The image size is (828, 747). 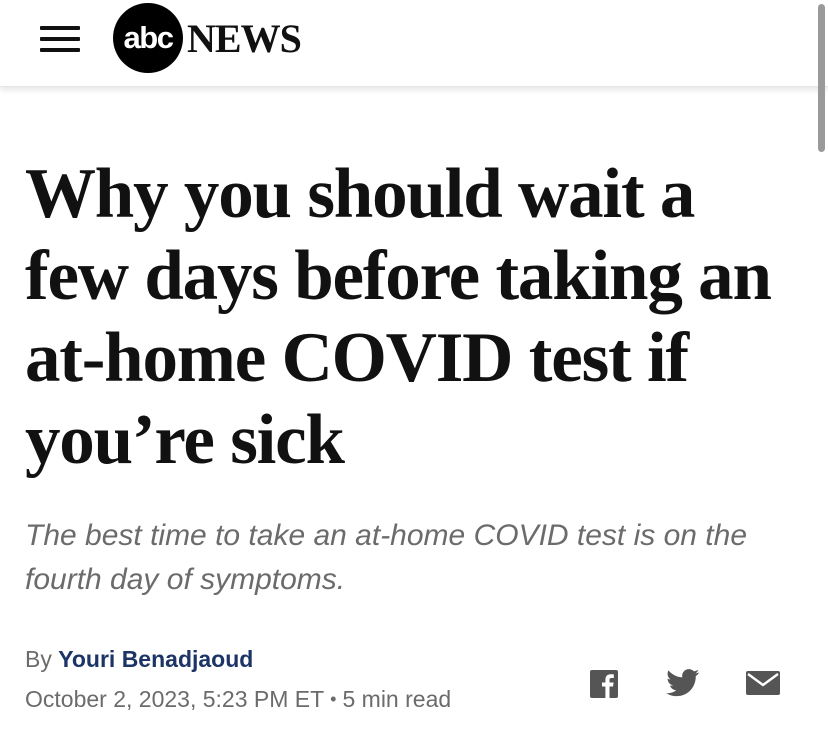 I want to click on email-icon, so click(x=763, y=683).